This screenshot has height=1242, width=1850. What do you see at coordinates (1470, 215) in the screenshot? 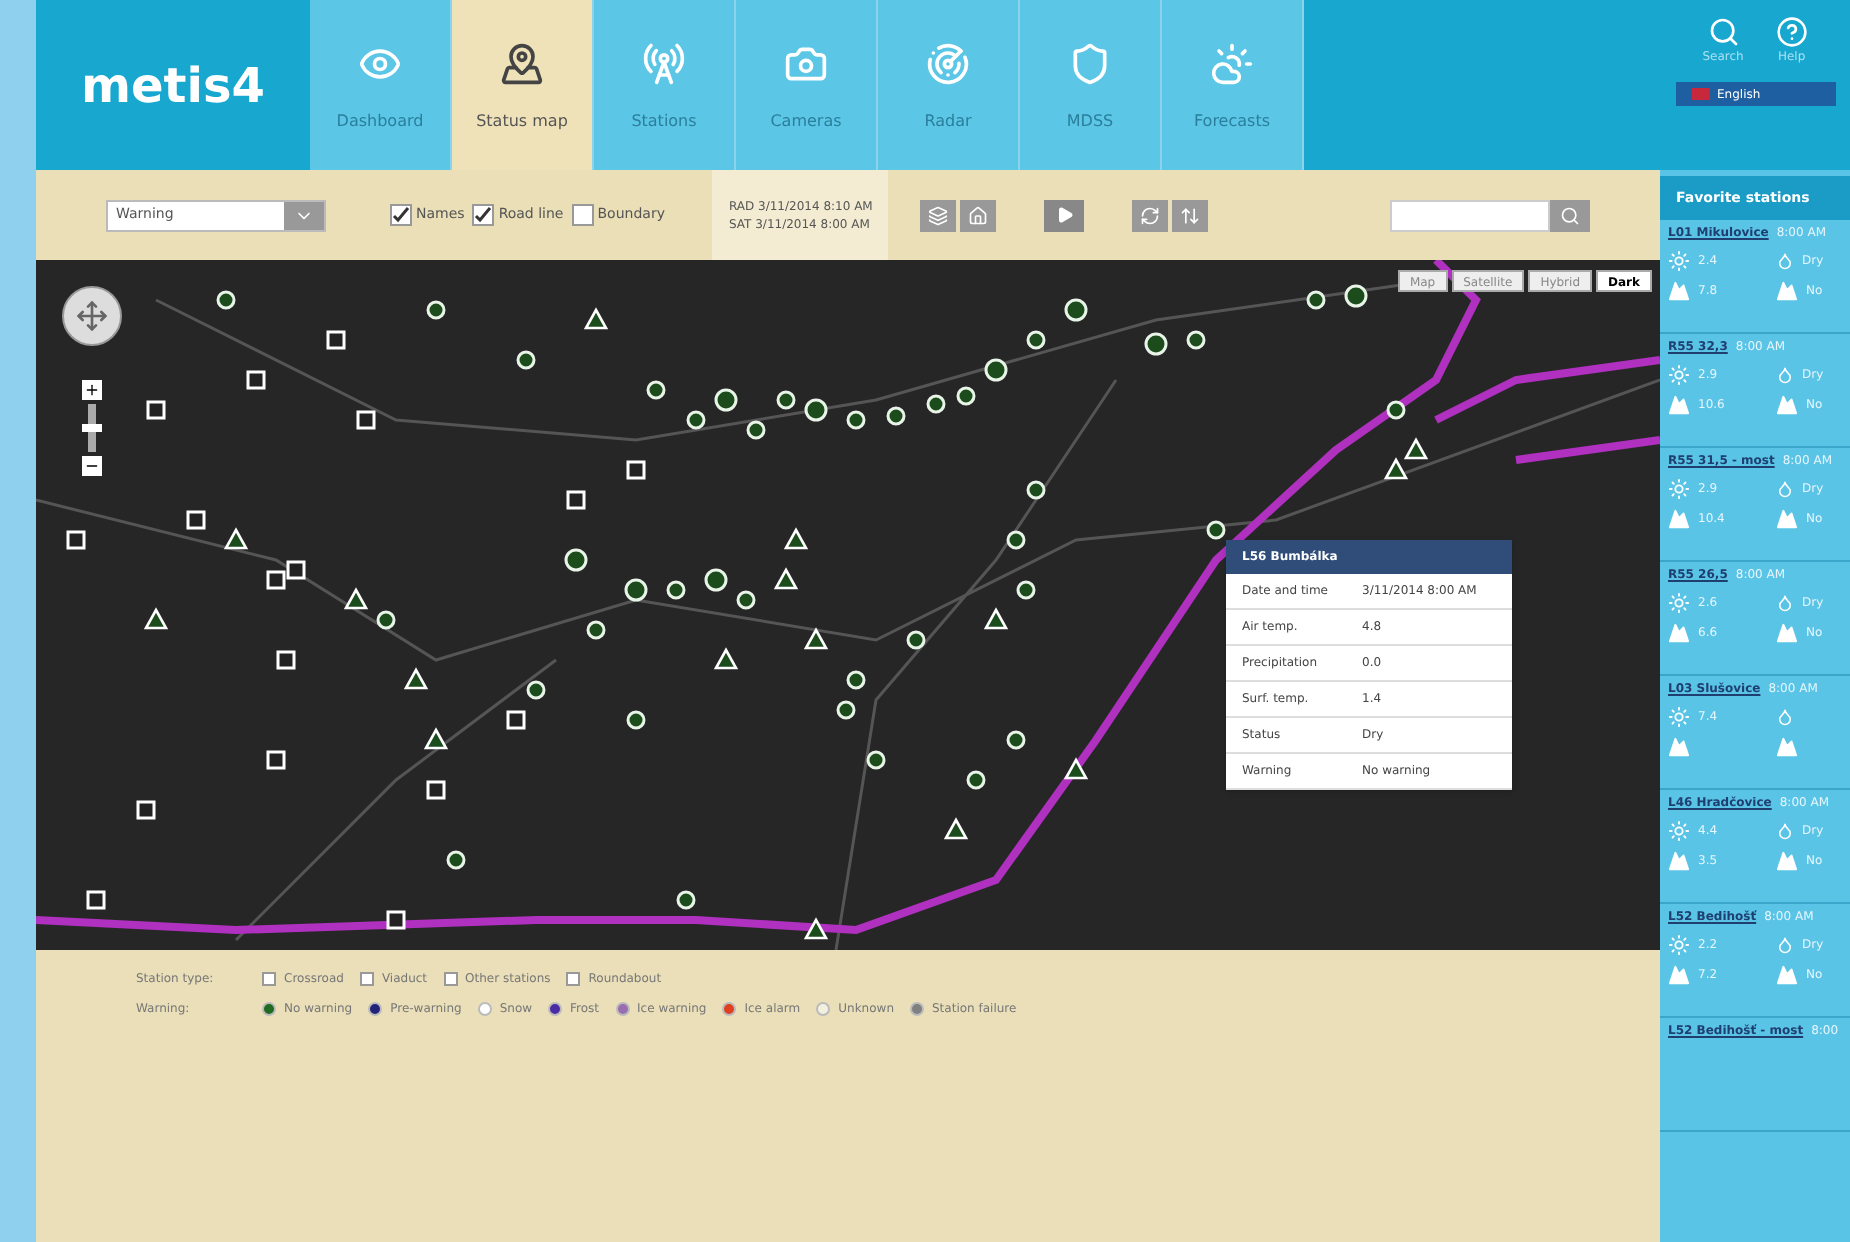
I see `search-field` at bounding box center [1470, 215].